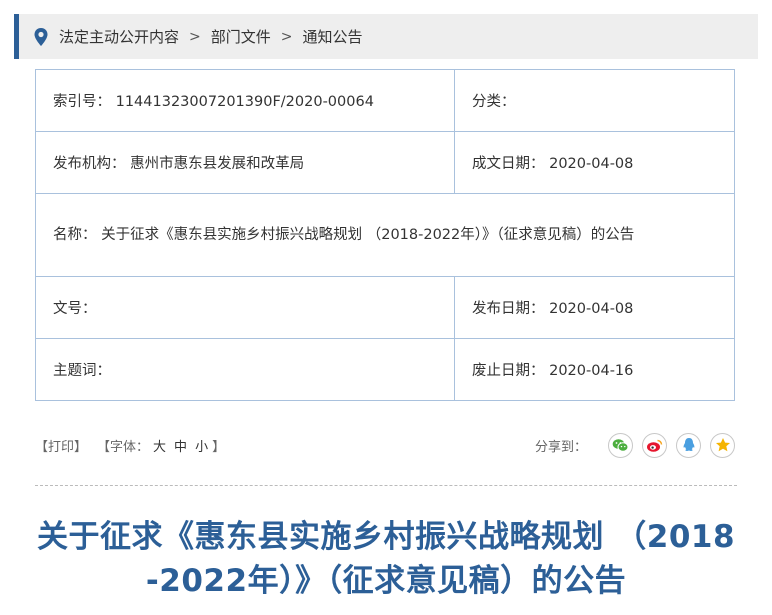 This screenshot has height=615, width=772. I want to click on article-title-line-2: -2022年）》（征求意见稿）的公告, so click(386, 581).